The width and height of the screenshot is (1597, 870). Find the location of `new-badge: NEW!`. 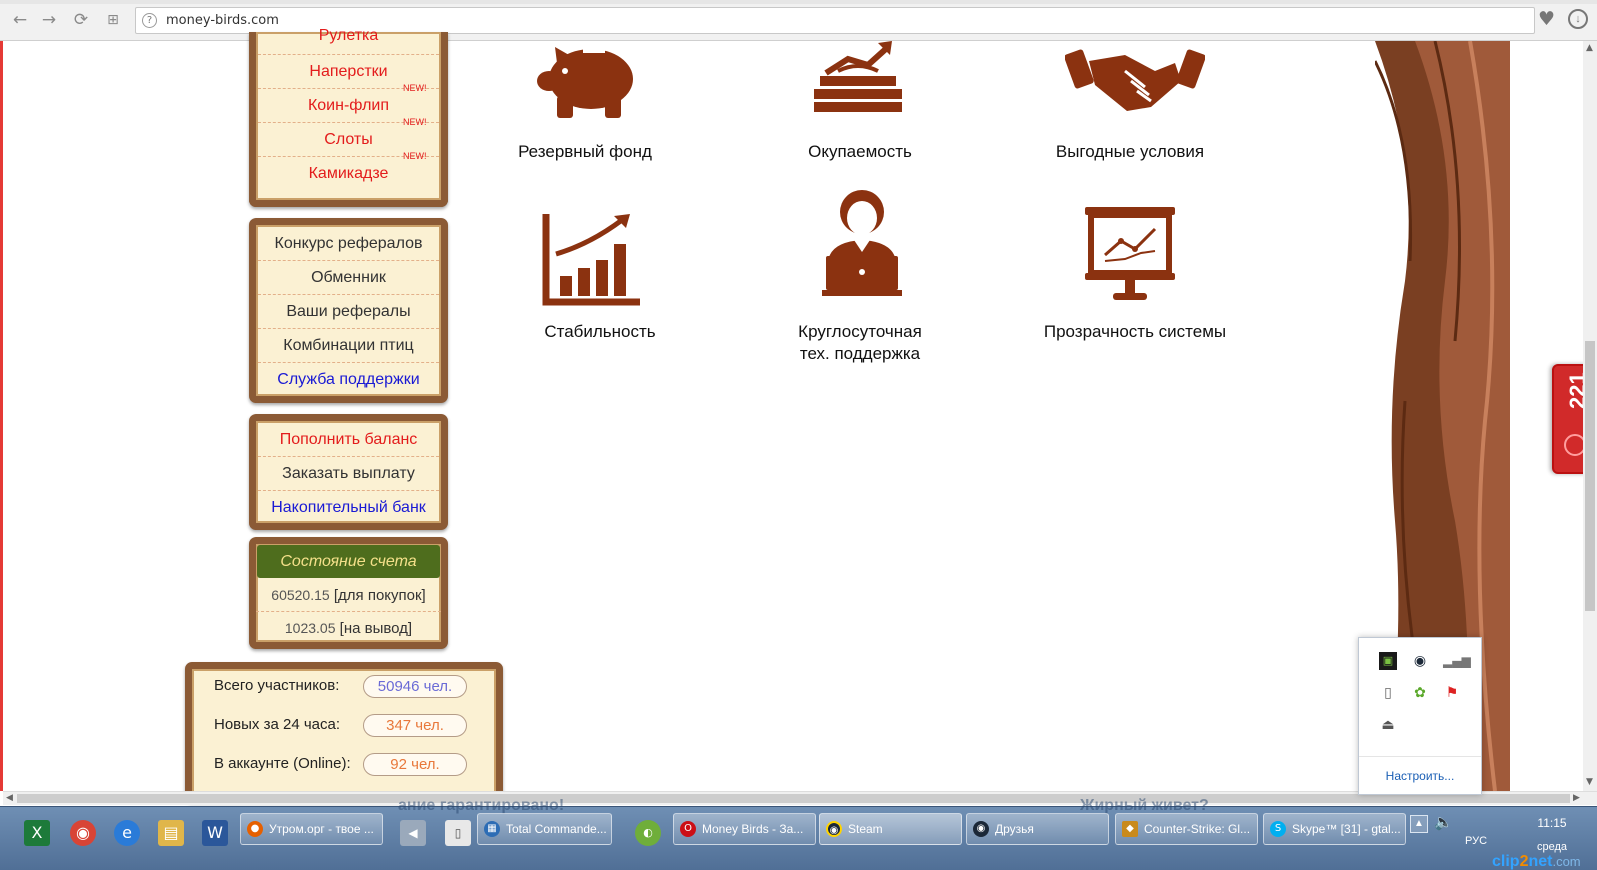

new-badge: NEW! is located at coordinates (415, 88).